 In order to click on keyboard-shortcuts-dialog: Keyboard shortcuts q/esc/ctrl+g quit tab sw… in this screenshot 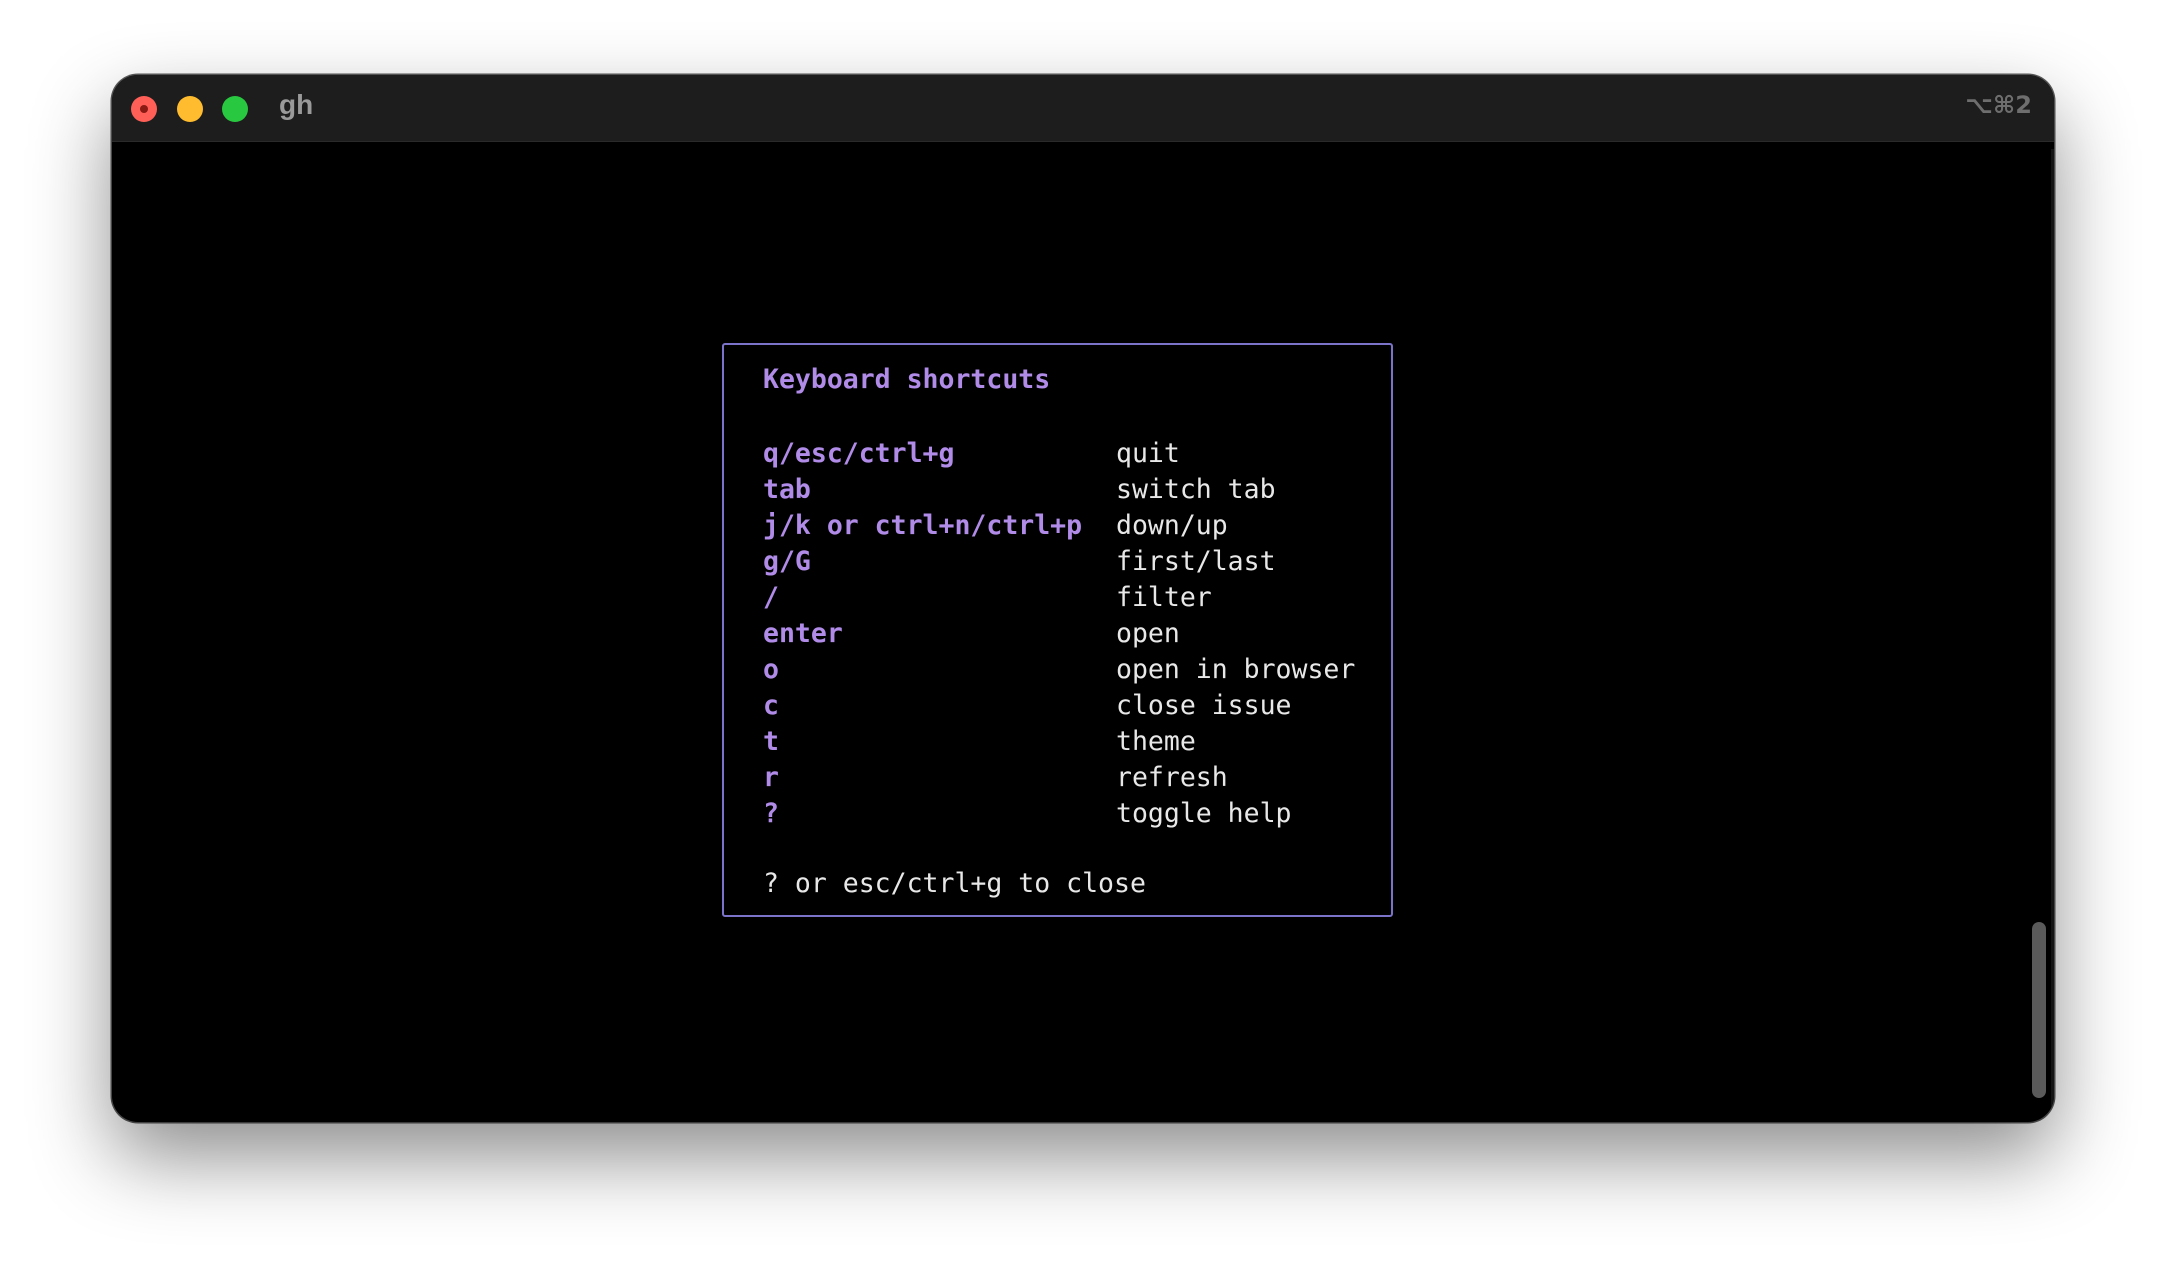, I will do `click(1057, 630)`.